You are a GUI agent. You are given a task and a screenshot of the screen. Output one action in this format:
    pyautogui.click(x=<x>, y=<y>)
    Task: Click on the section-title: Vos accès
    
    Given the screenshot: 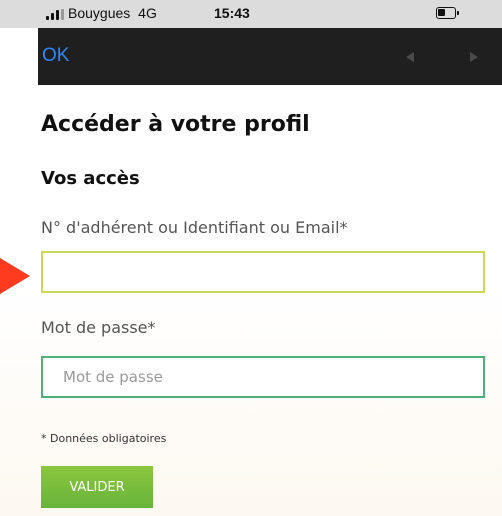 What is the action you would take?
    pyautogui.click(x=90, y=178)
    